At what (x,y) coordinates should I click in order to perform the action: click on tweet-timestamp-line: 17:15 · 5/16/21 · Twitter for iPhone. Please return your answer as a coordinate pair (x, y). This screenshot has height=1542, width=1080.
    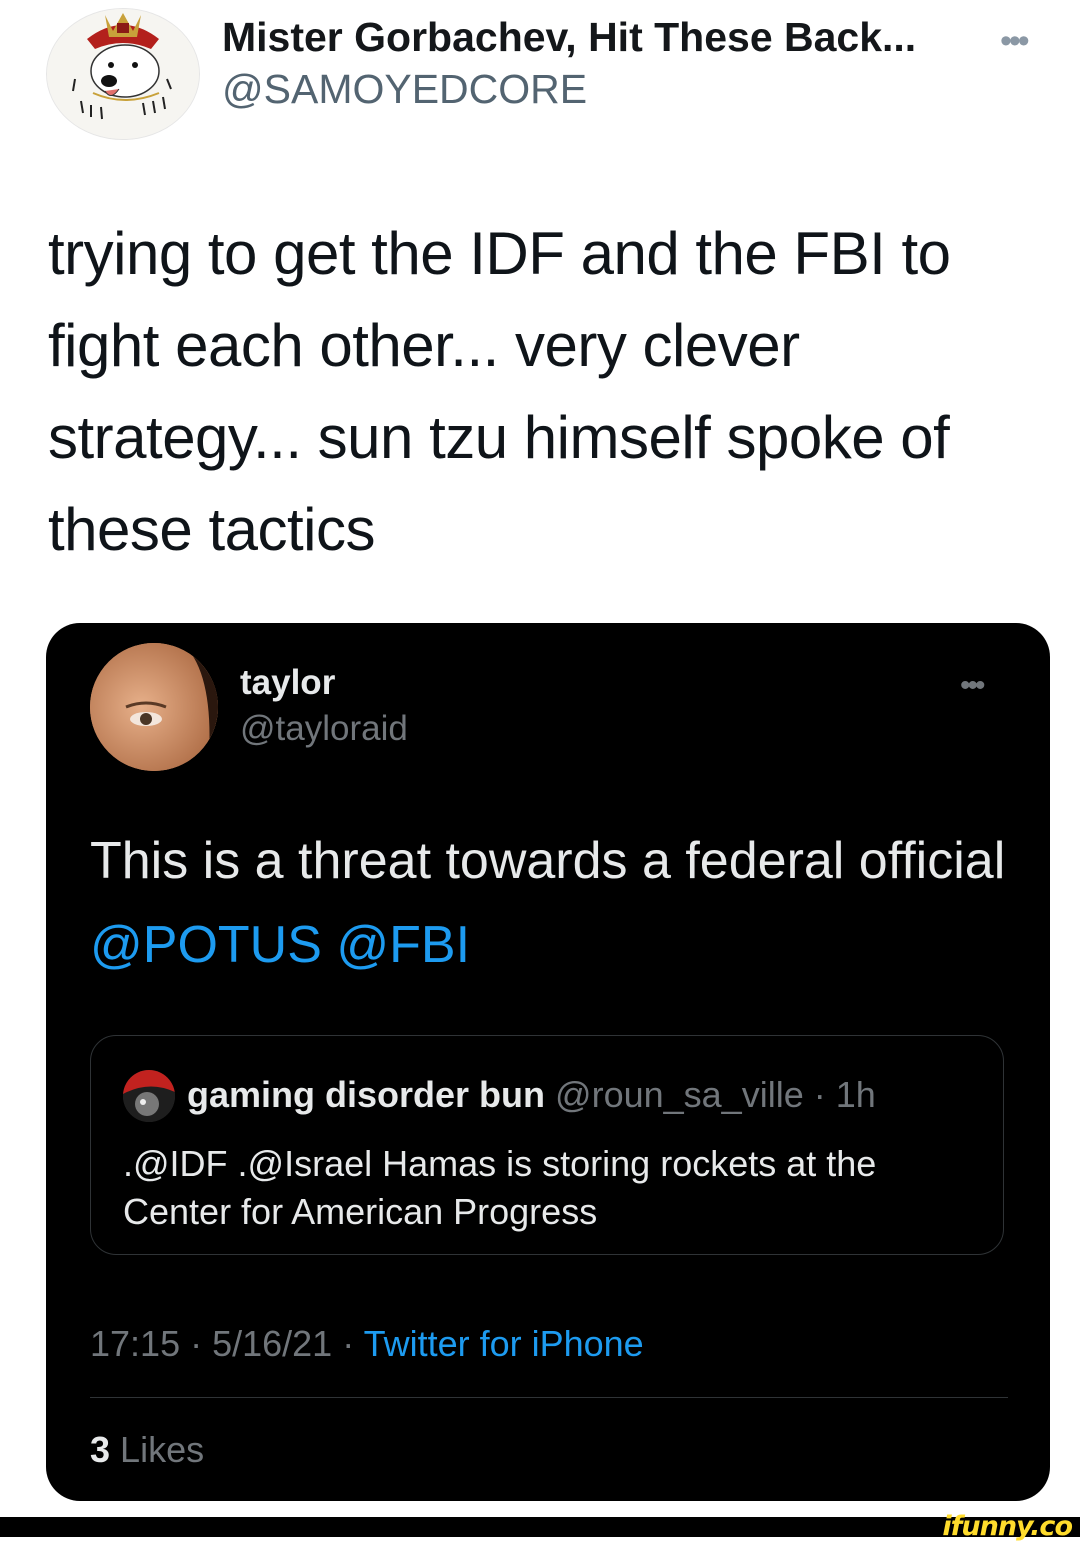
    Looking at the image, I should click on (367, 1343).